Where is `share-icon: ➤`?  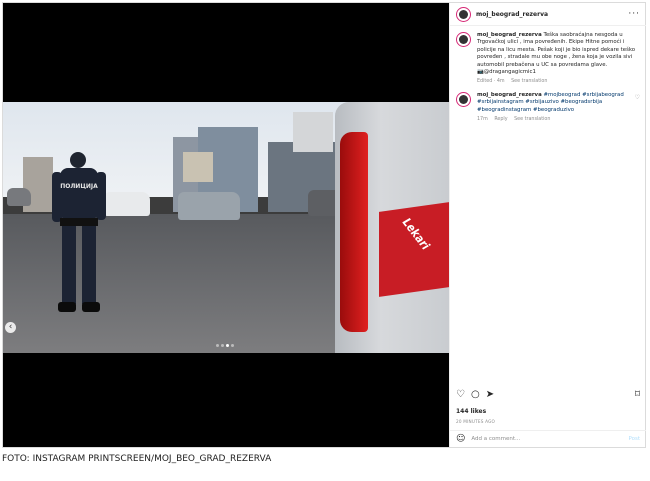
share-icon: ➤ is located at coordinates (490, 394).